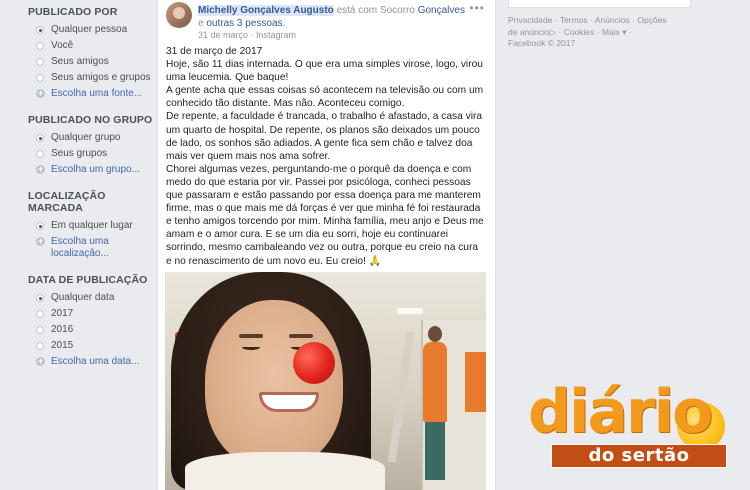 The height and width of the screenshot is (490, 750). I want to click on right-box-edge, so click(599, 4).